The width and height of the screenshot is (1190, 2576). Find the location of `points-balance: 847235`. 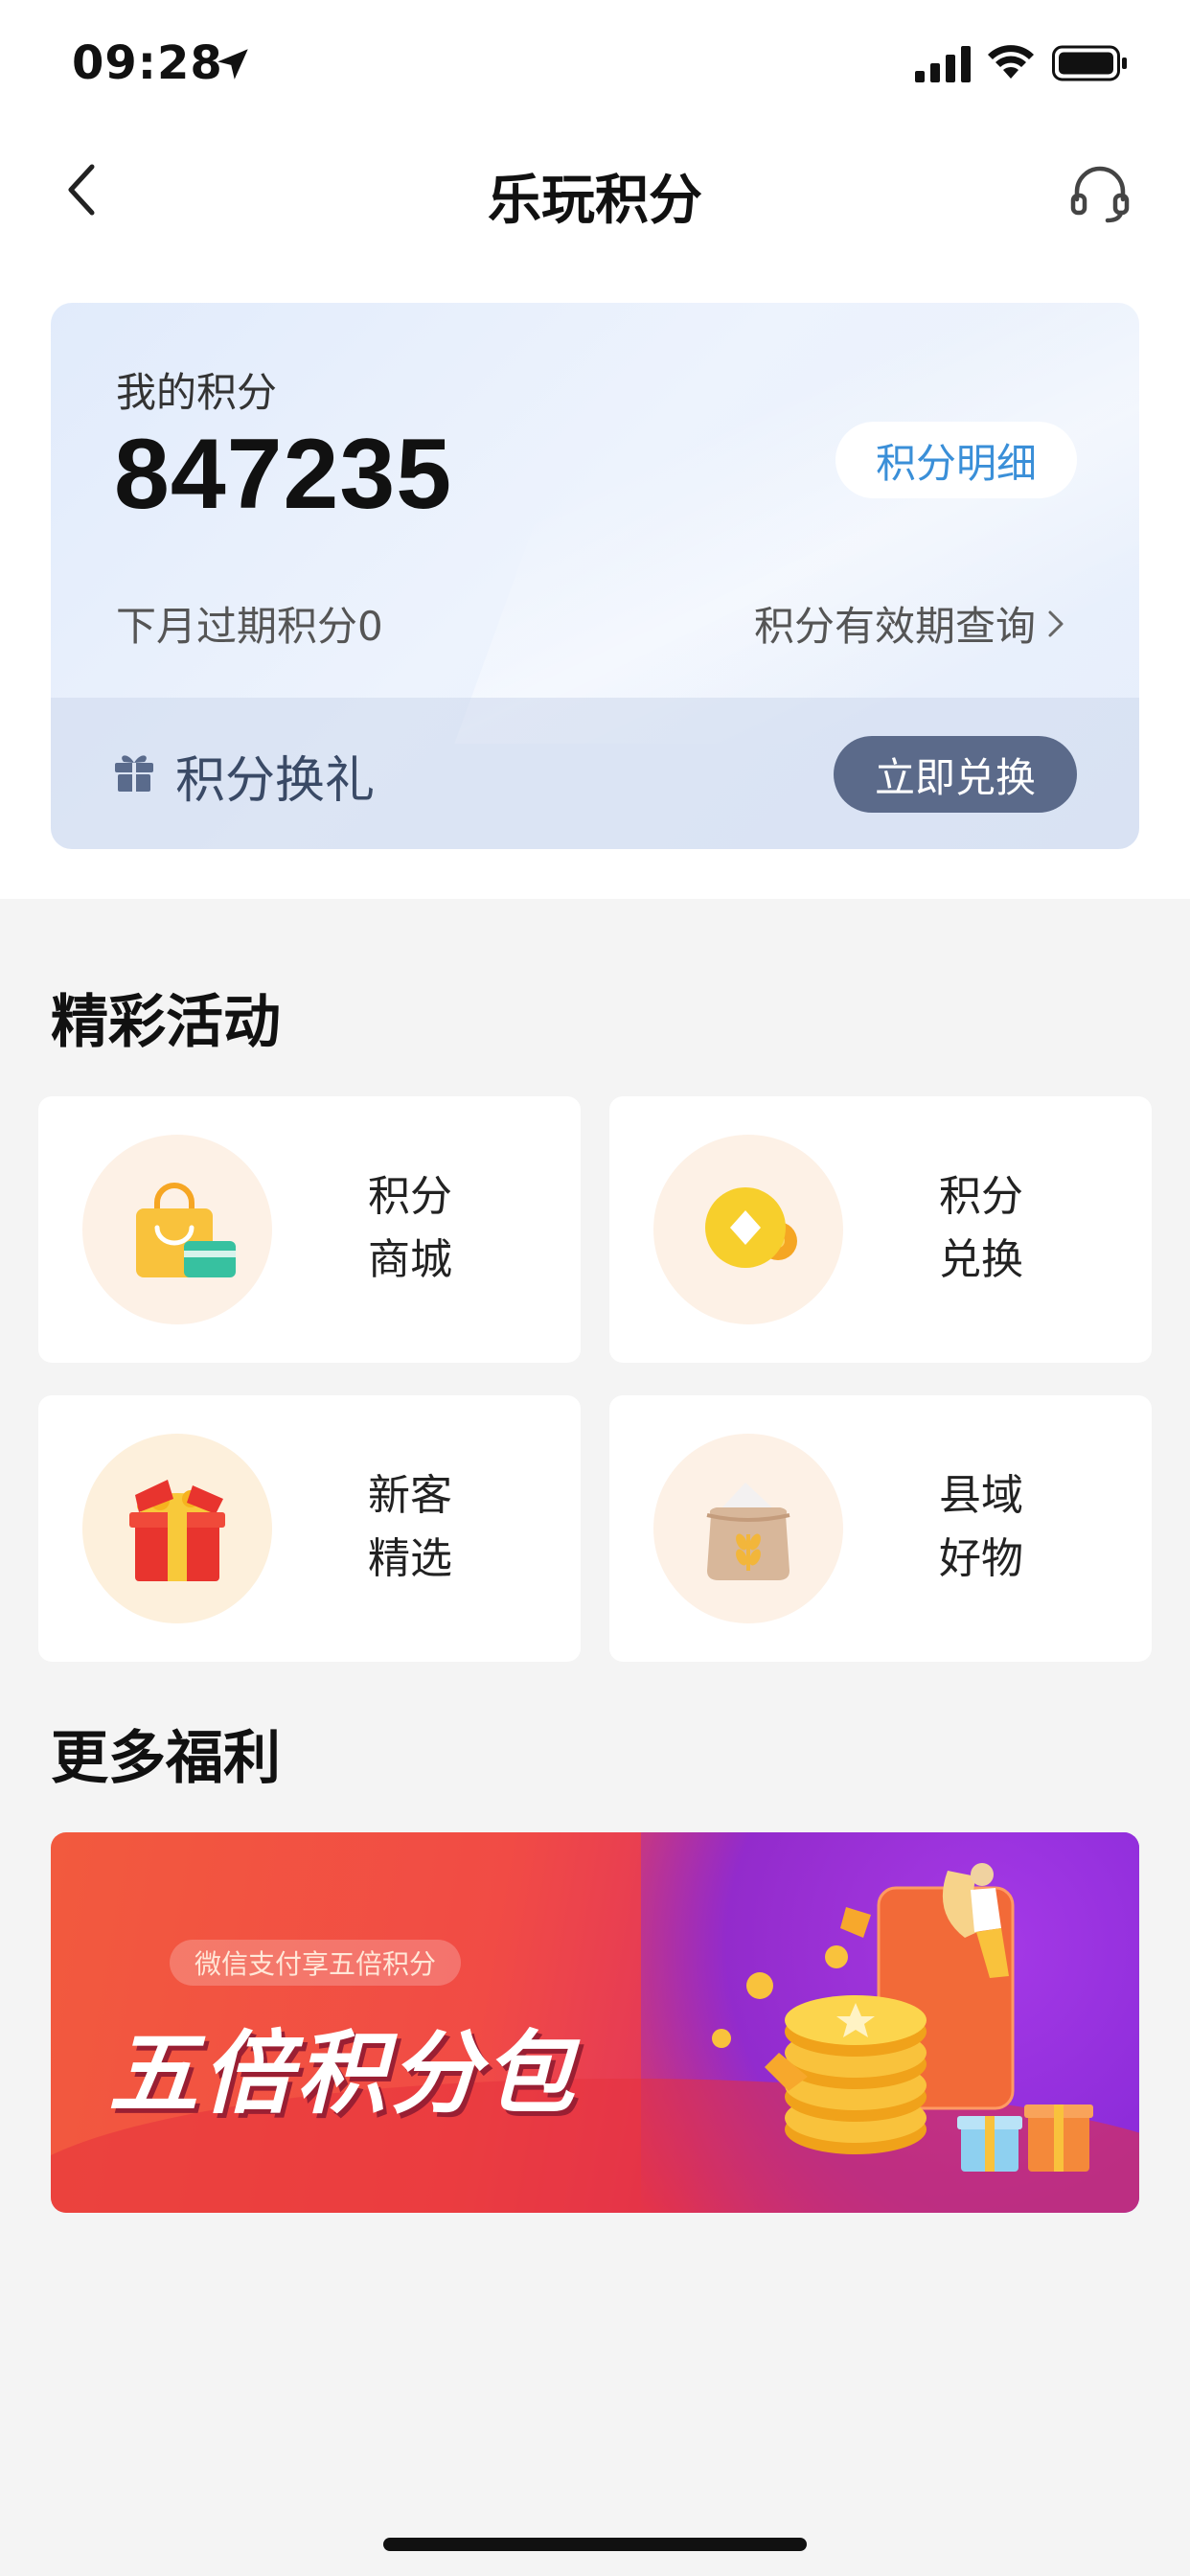

points-balance: 847235 is located at coordinates (284, 474).